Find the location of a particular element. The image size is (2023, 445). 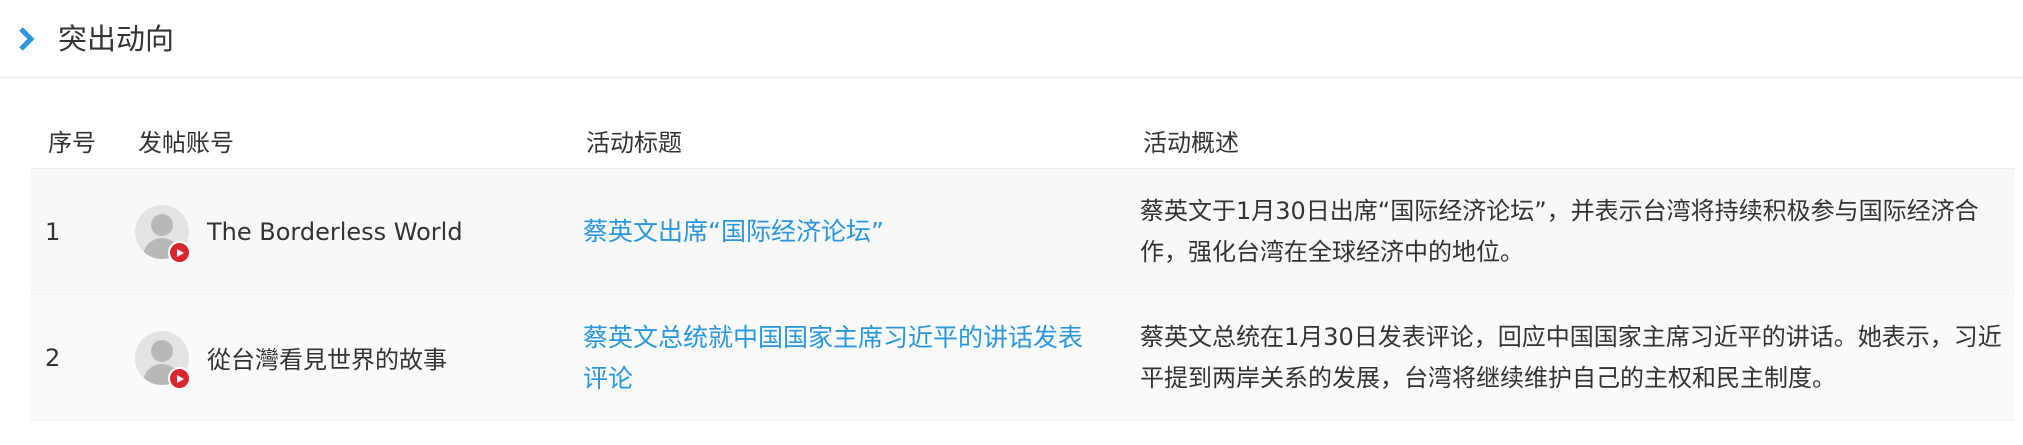

chevron-right-icon is located at coordinates (27, 39).